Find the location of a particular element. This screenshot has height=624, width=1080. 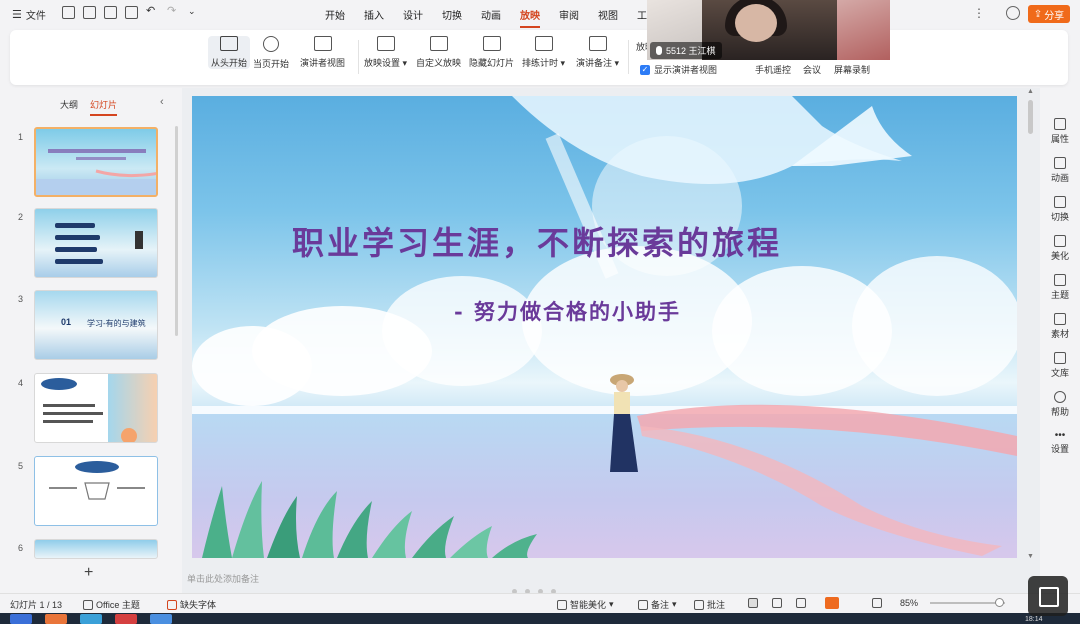

panel-scrollbar is located at coordinates (176, 231).